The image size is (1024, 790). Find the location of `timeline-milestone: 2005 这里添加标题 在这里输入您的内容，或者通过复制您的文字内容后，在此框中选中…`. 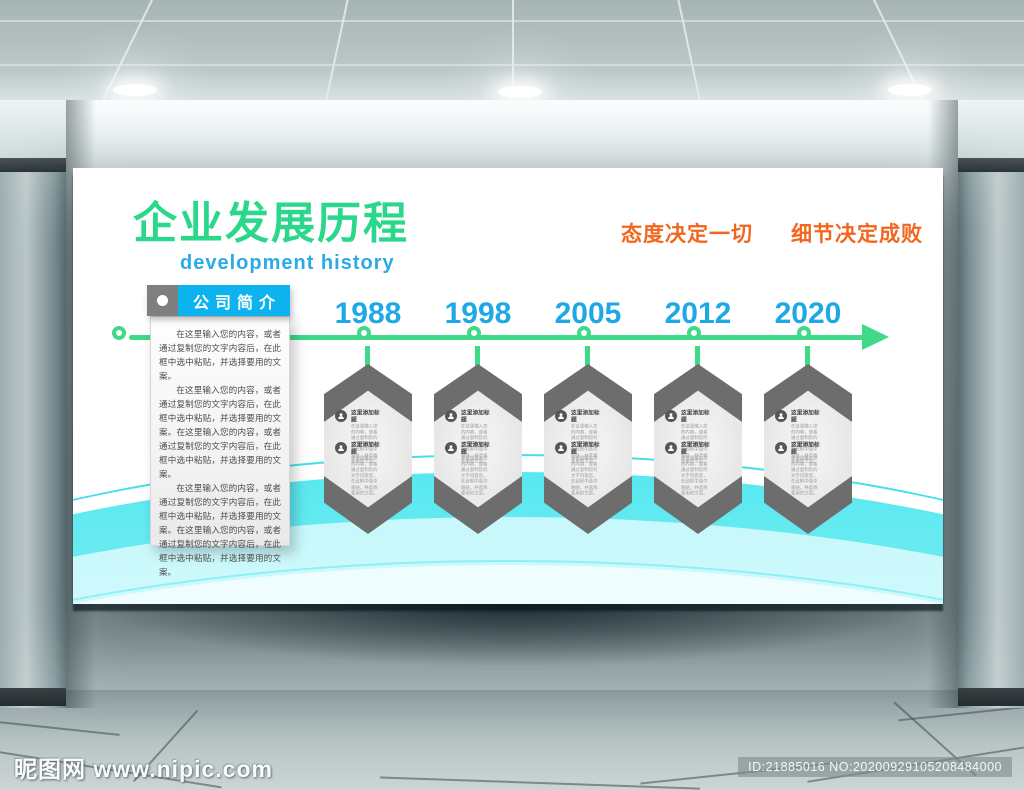

timeline-milestone: 2005 这里添加标题 在这里输入您的内容，或者通过复制您的文字内容后，在此框中选中… is located at coordinates (588, 420).